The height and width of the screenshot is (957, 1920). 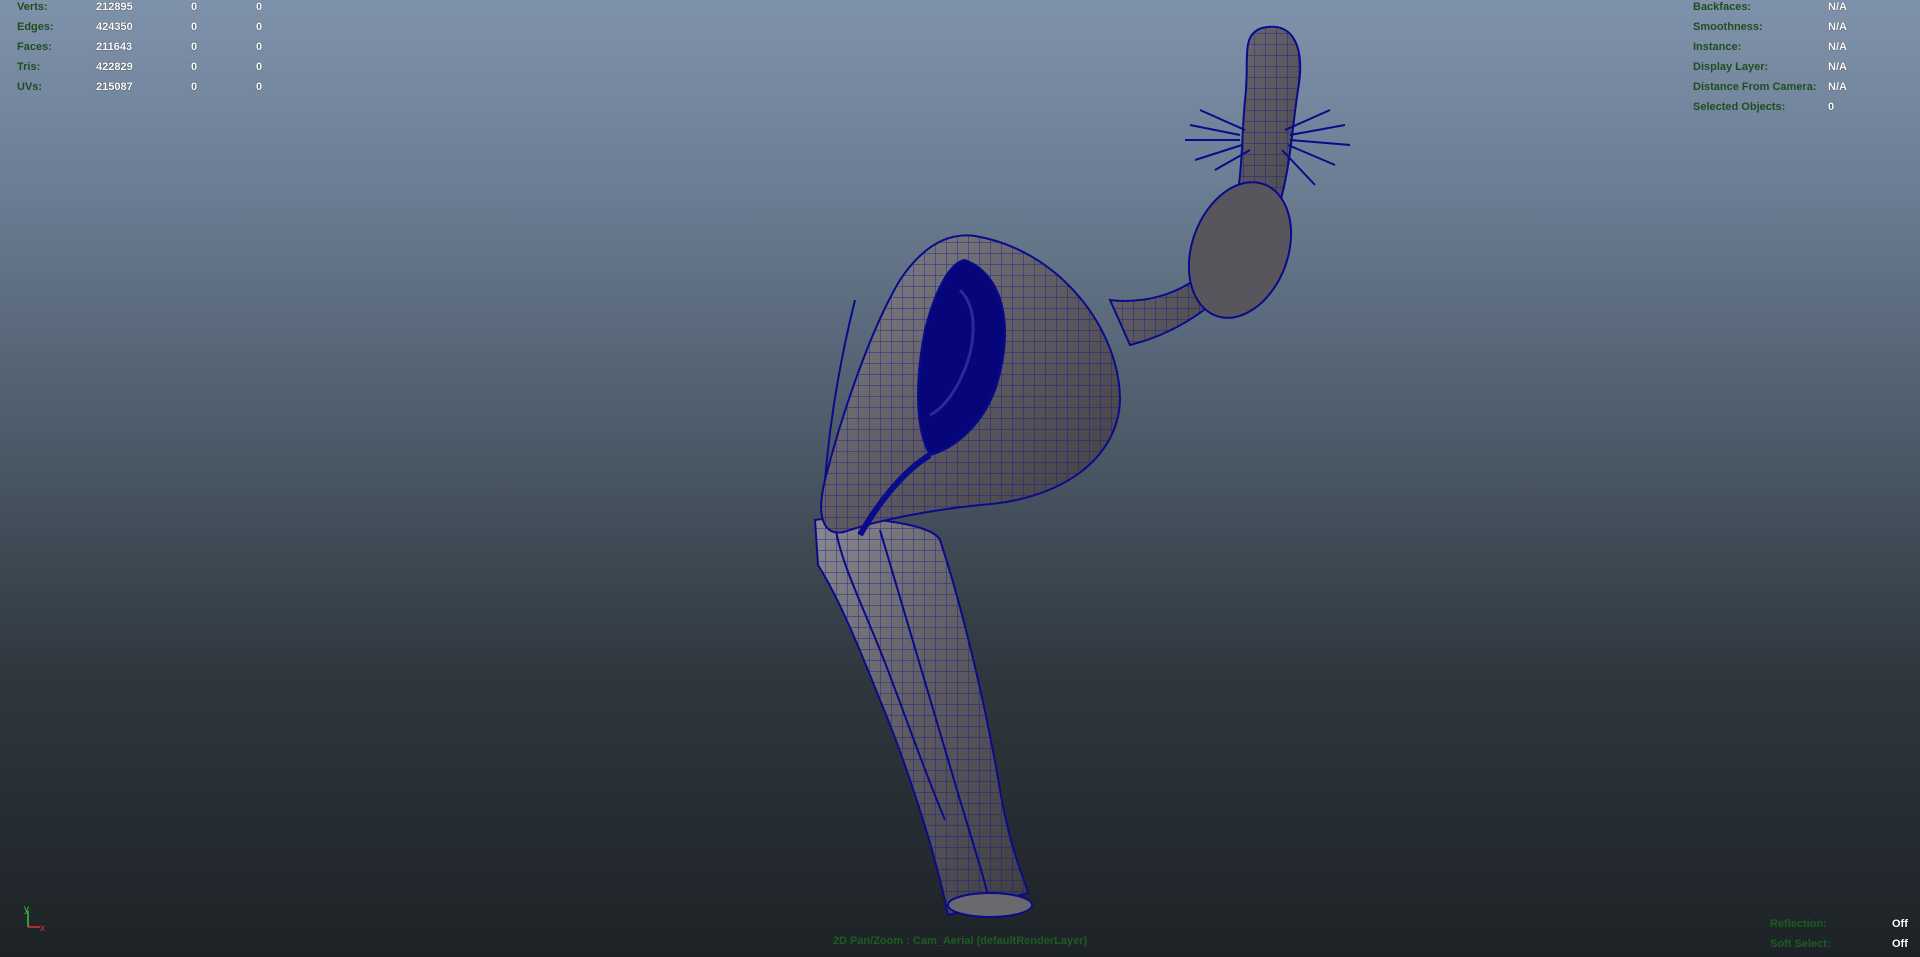 I want to click on axis-y-label: y, so click(x=26, y=910).